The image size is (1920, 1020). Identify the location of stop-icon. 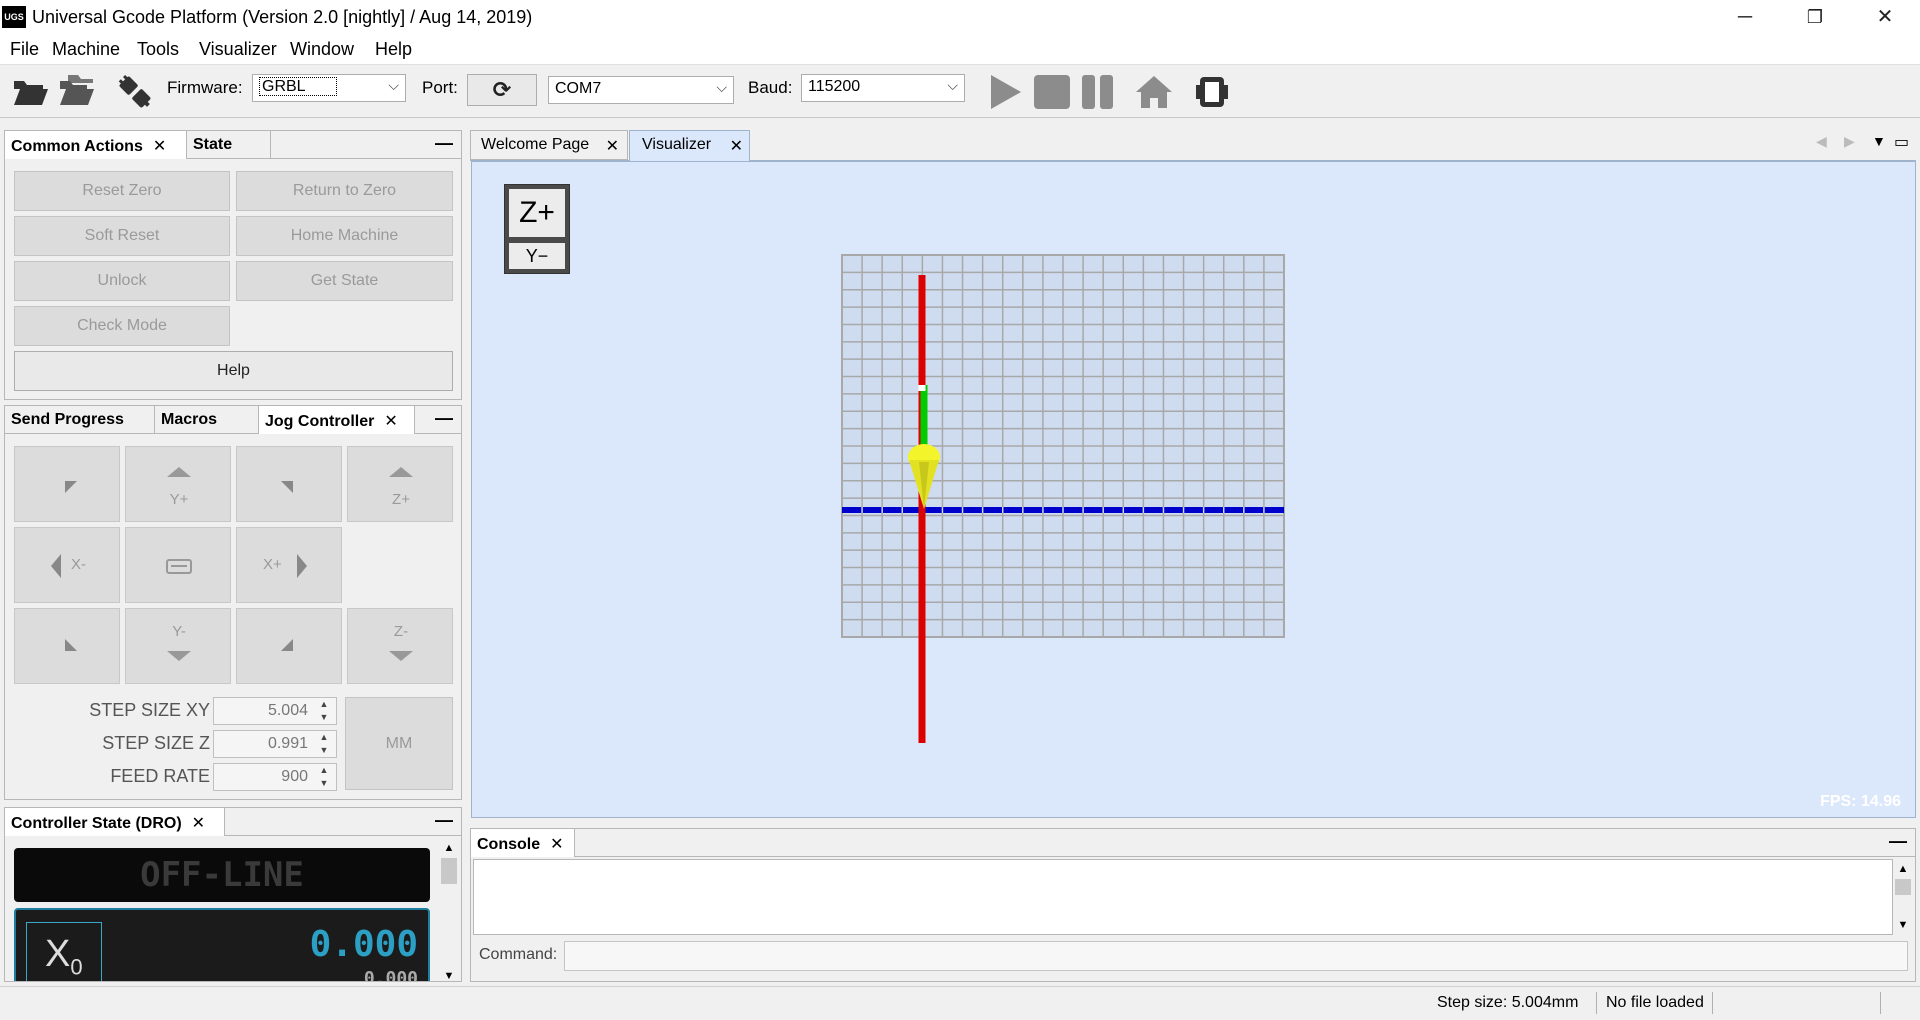
(1052, 92).